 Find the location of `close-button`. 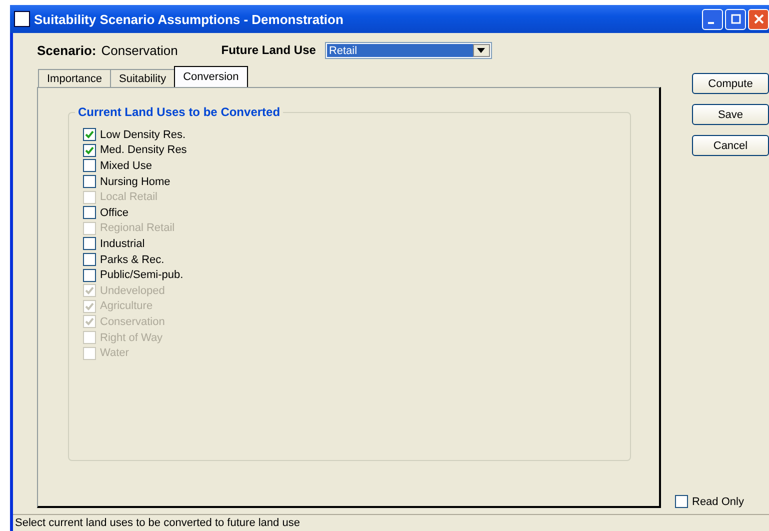

close-button is located at coordinates (758, 19).